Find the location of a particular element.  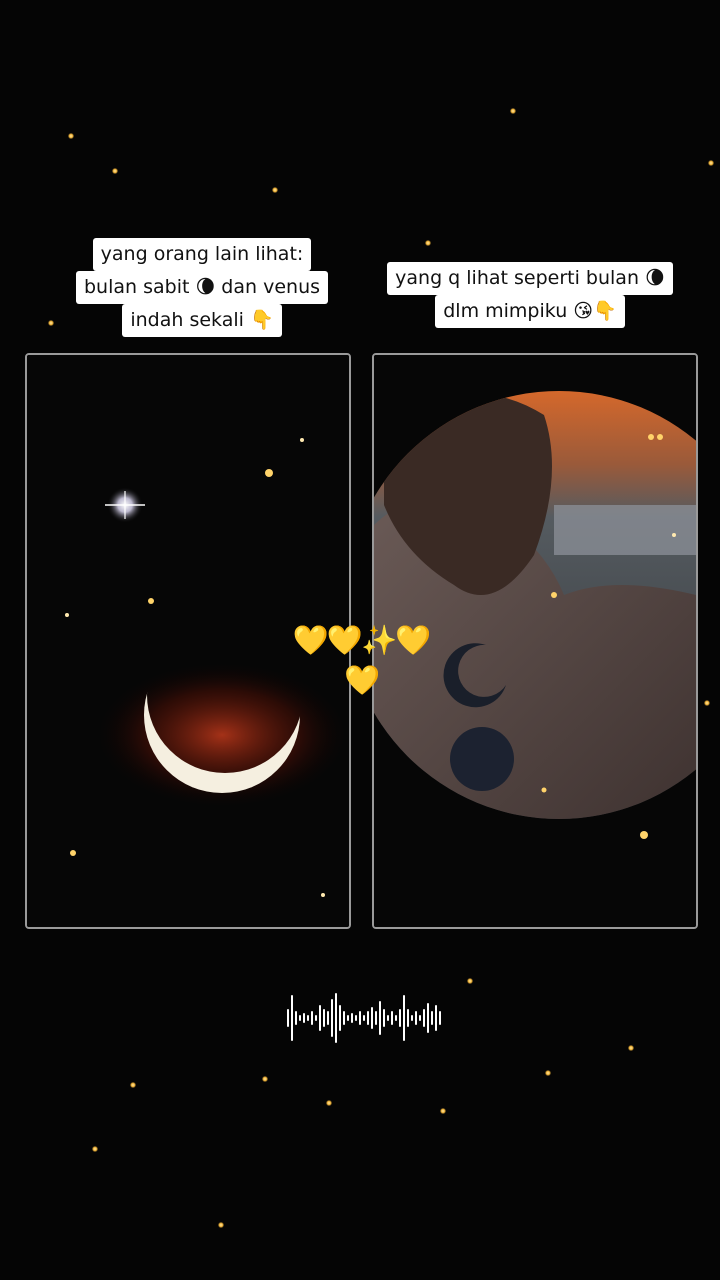

caption-right-line1: yang q lihat seperti bulan 🌘 is located at coordinates (530, 278).